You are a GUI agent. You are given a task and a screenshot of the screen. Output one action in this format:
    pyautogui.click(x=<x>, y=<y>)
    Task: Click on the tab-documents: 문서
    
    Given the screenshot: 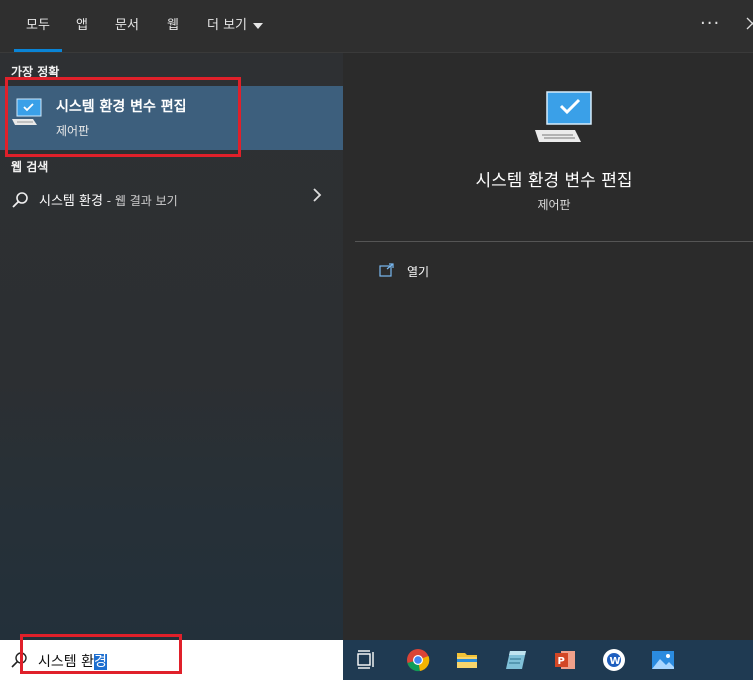 What is the action you would take?
    pyautogui.click(x=127, y=26)
    